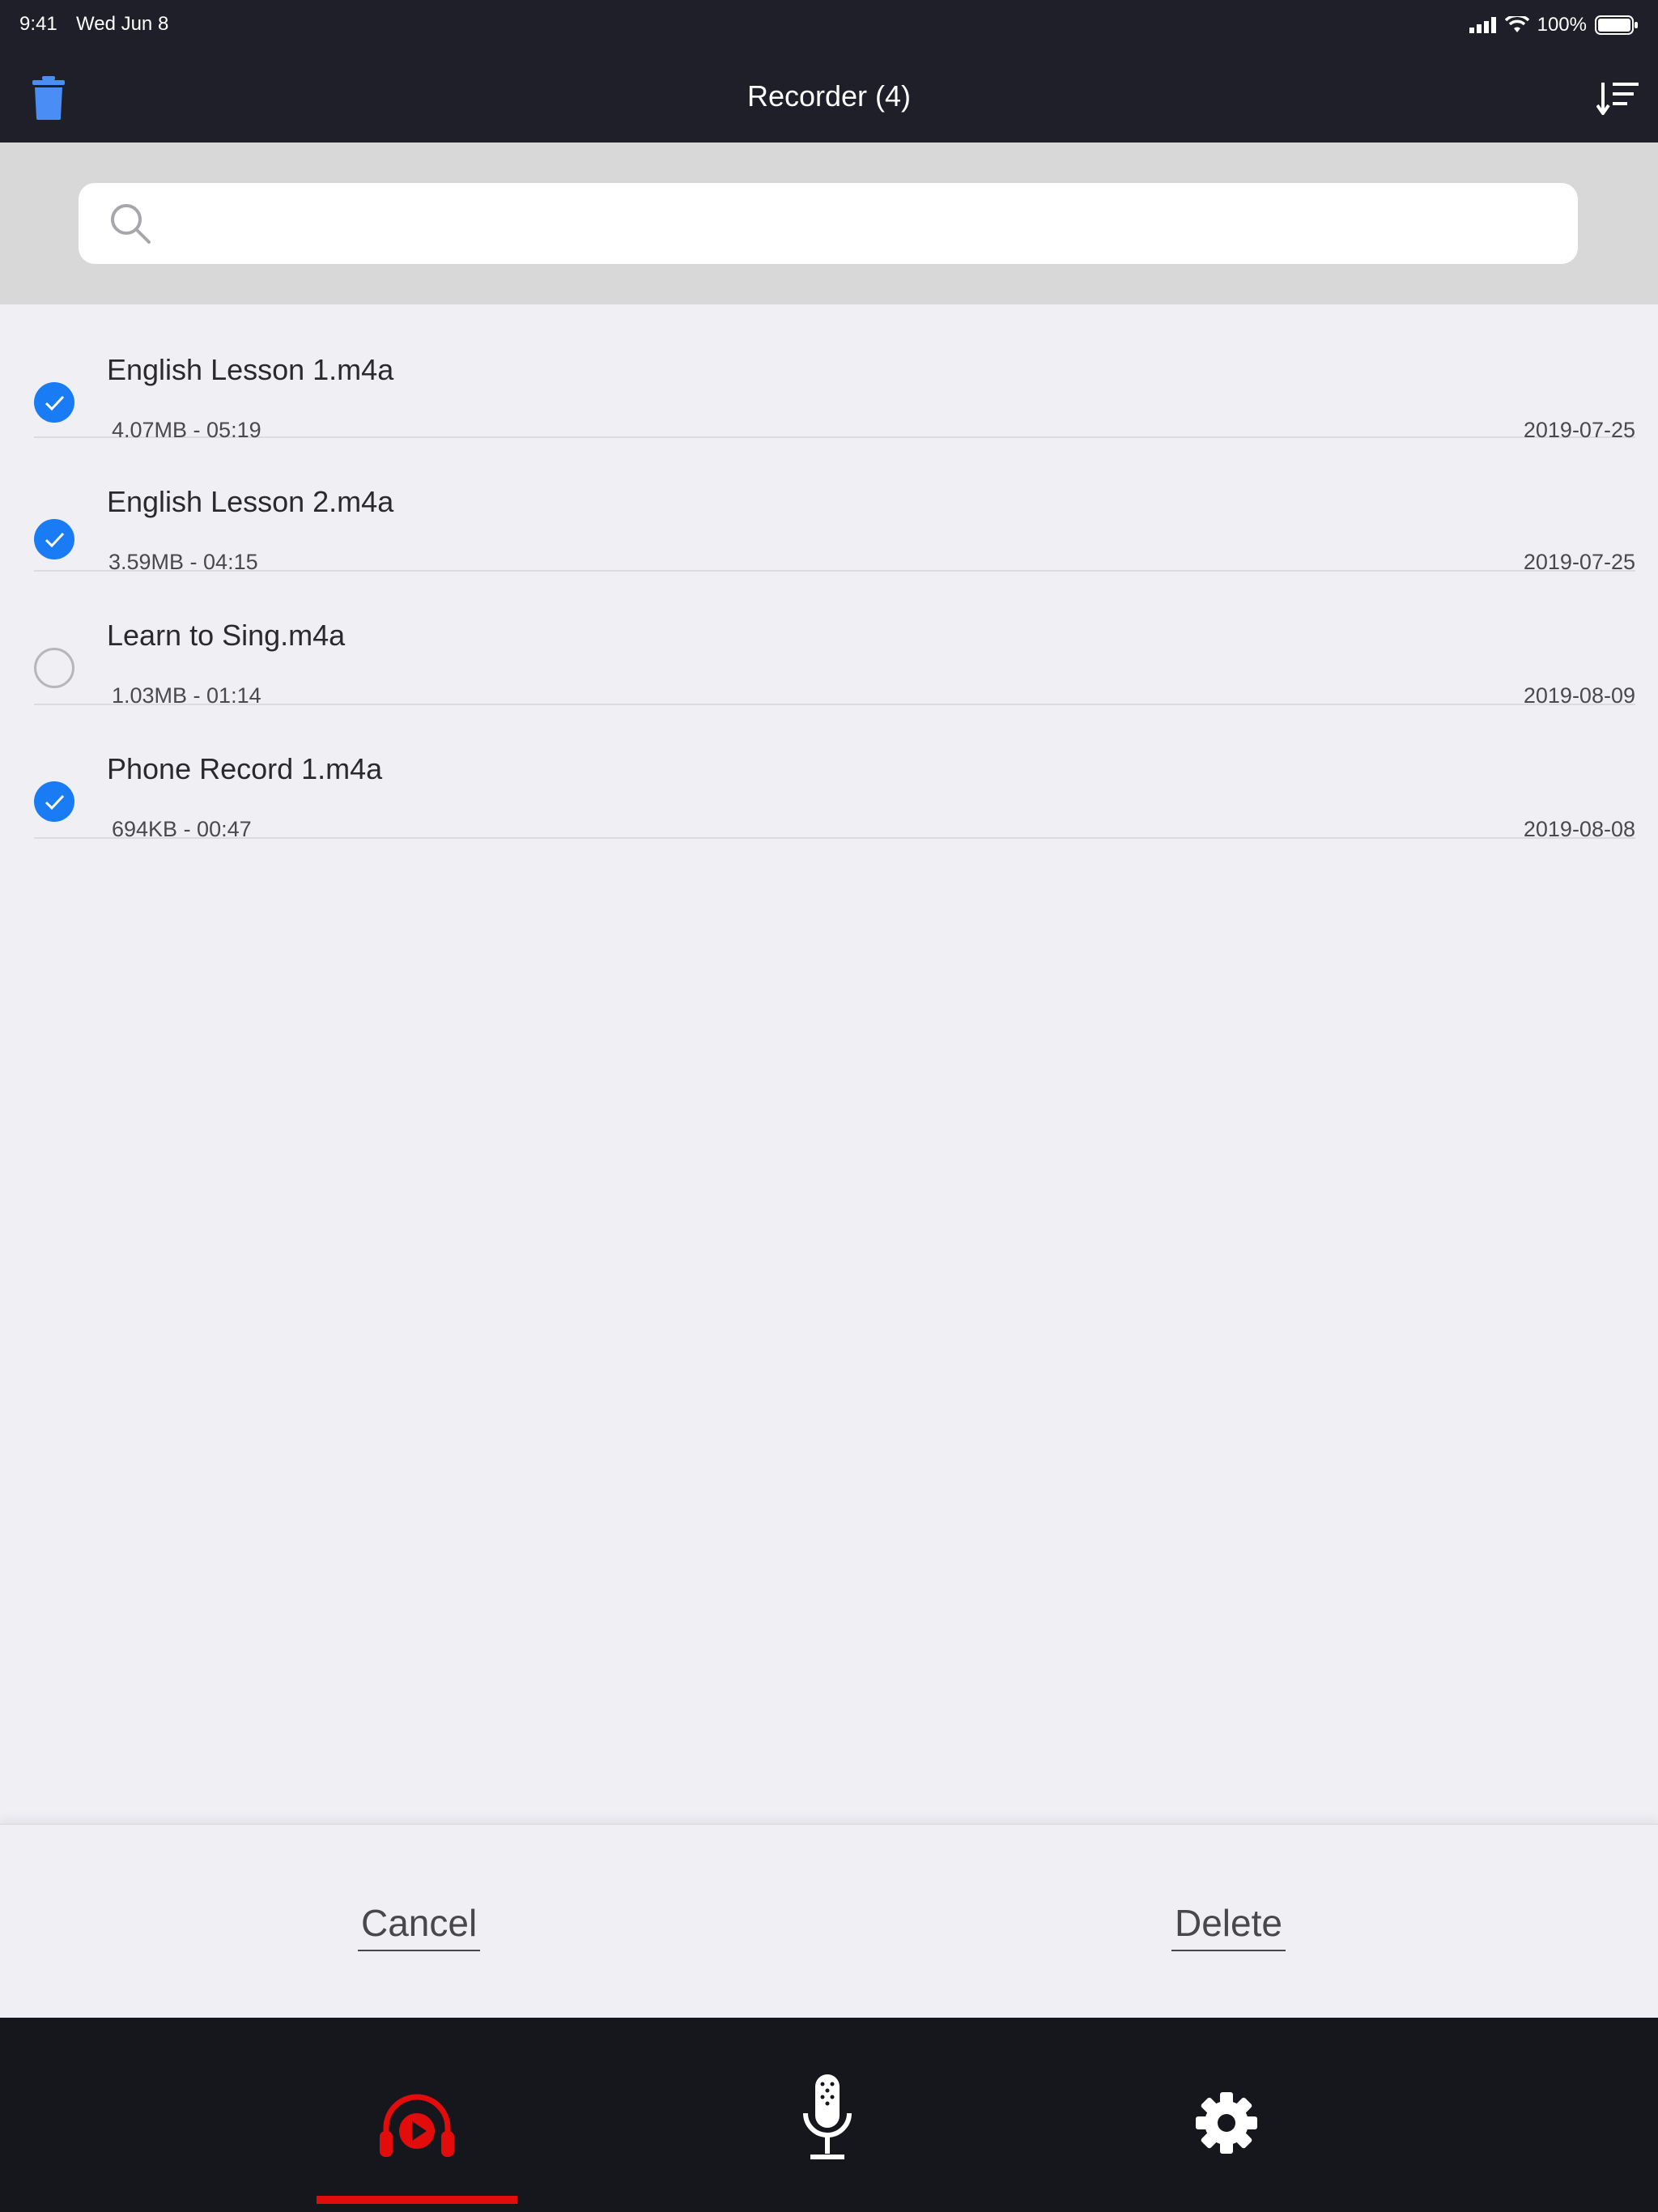 This screenshot has height=2212, width=1658. I want to click on battery-icon, so click(1616, 25).